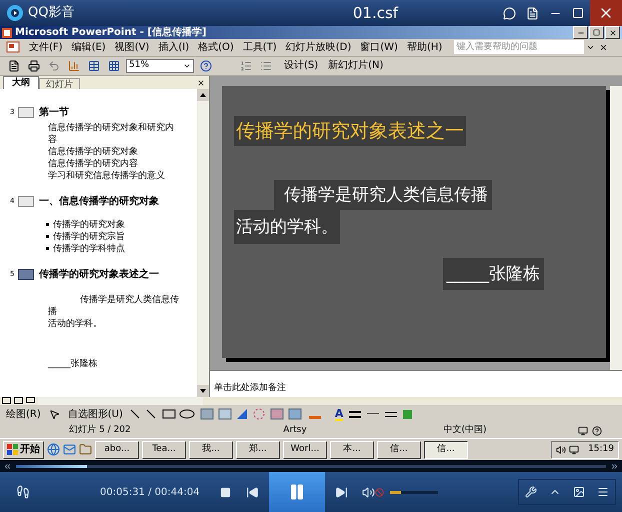 Image resolution: width=622 pixels, height=512 pixels. What do you see at coordinates (301, 66) in the screenshot?
I see `toolbar-button: 设计(S)` at bounding box center [301, 66].